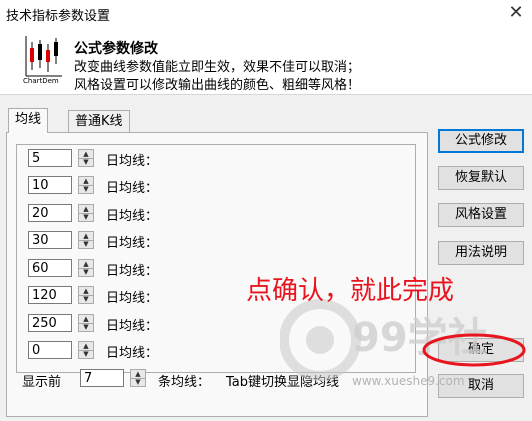 The image size is (532, 421). Describe the element at coordinates (474, 350) in the screenshot. I see `annotation-ellipse` at that location.